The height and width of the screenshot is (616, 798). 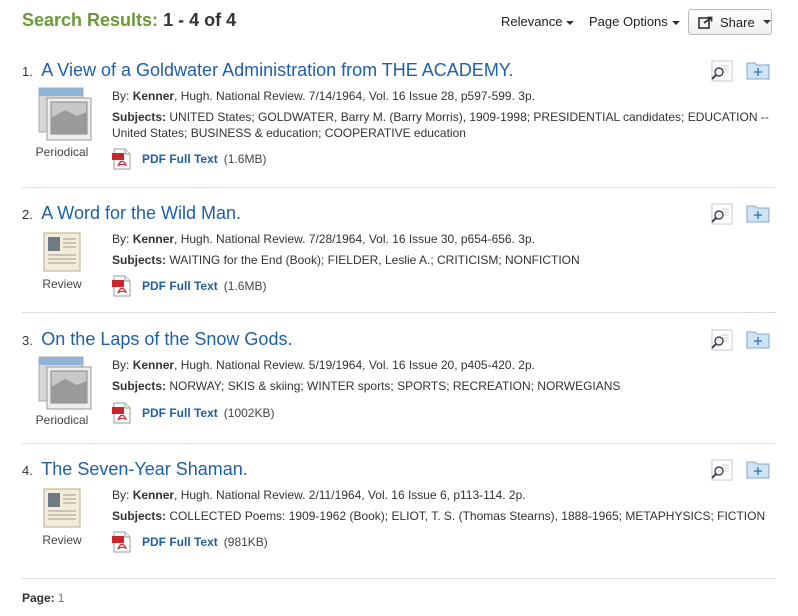 I want to click on result-title-link: A Word for the Wild Man., so click(x=141, y=213).